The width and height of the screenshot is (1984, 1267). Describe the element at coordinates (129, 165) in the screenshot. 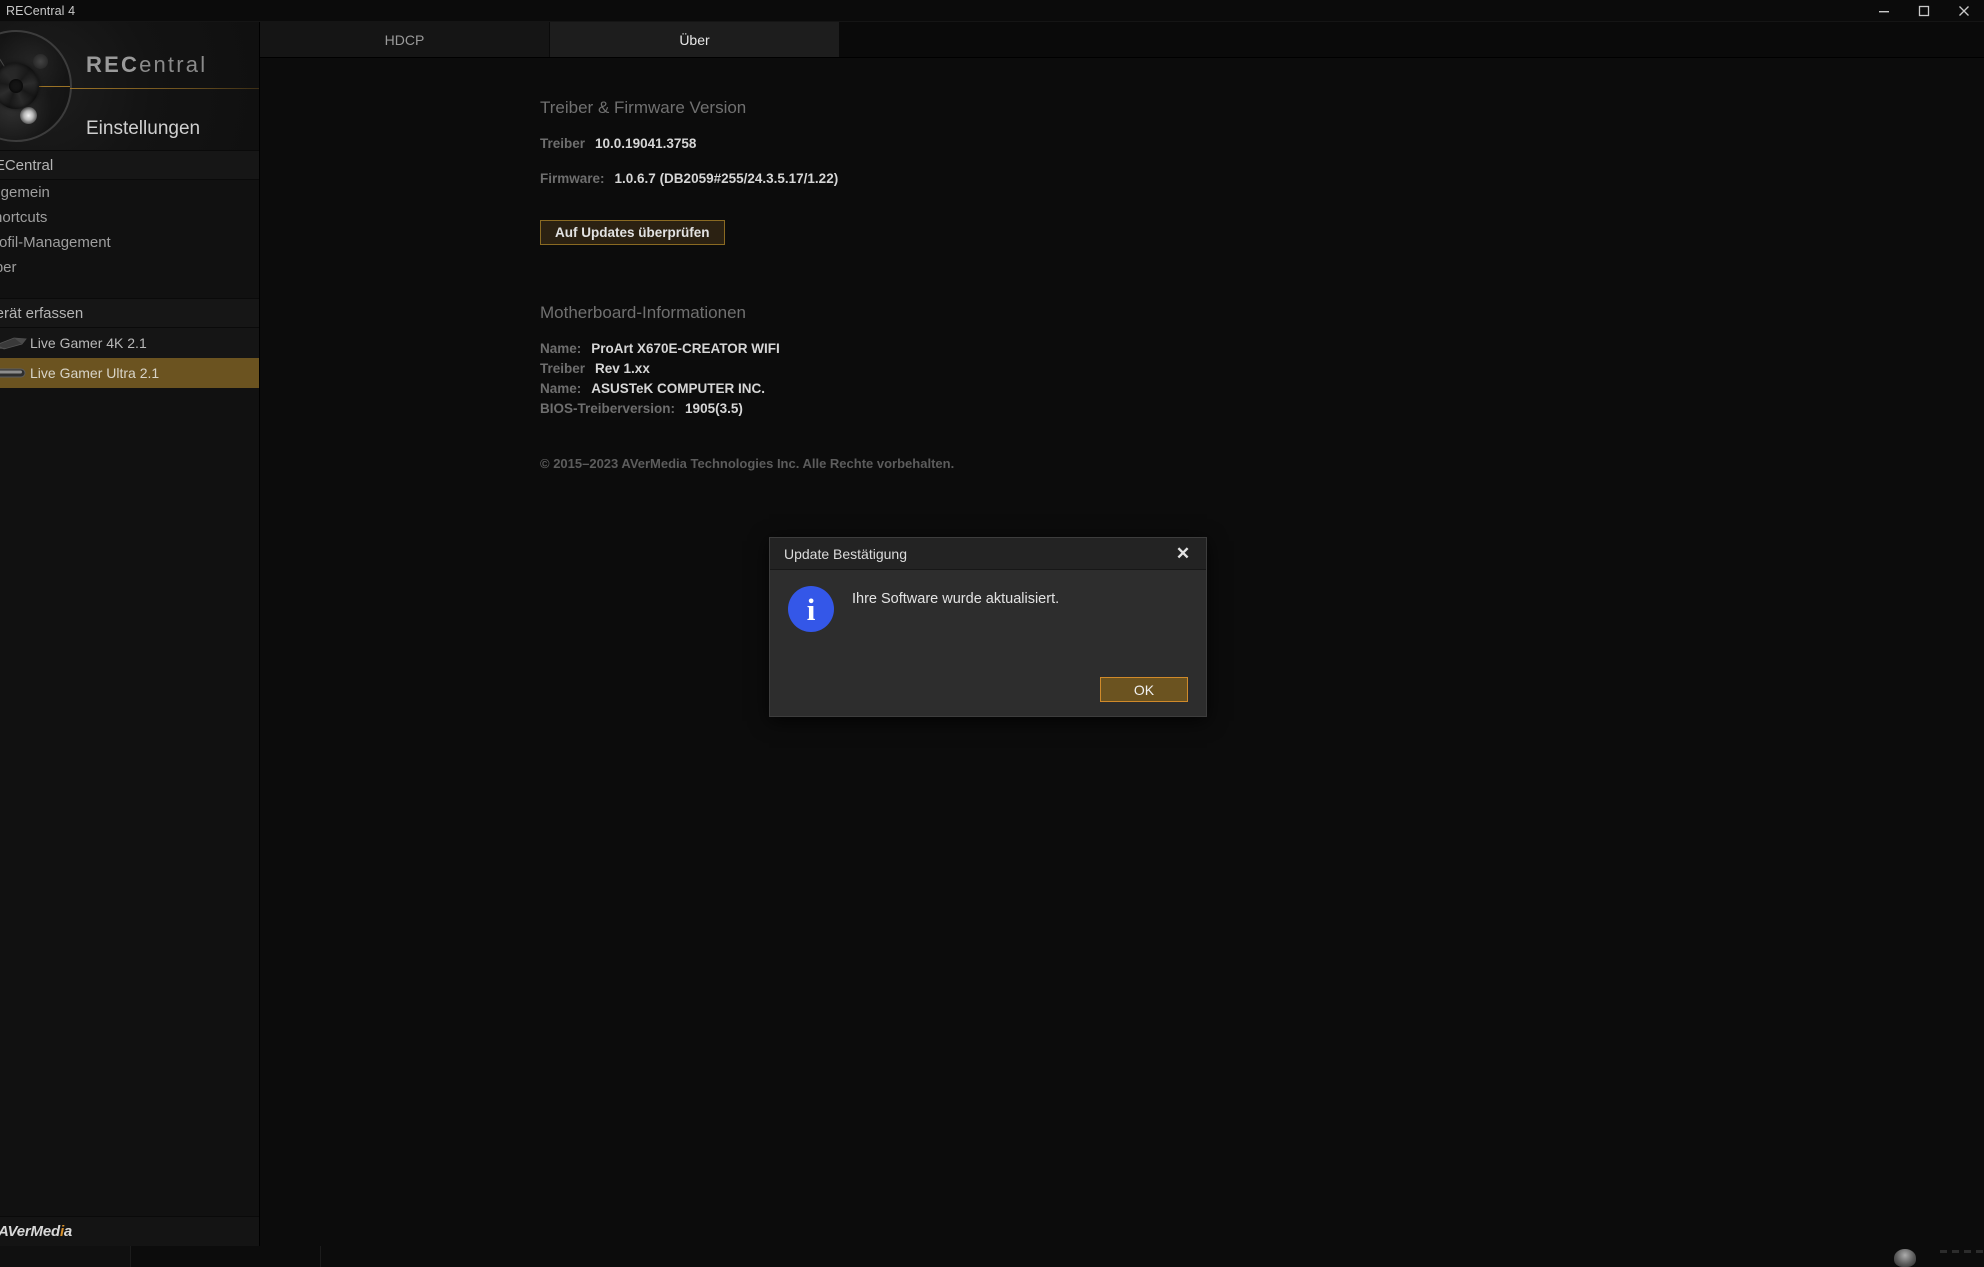

I see `nav-group-recentral: RECentral` at that location.